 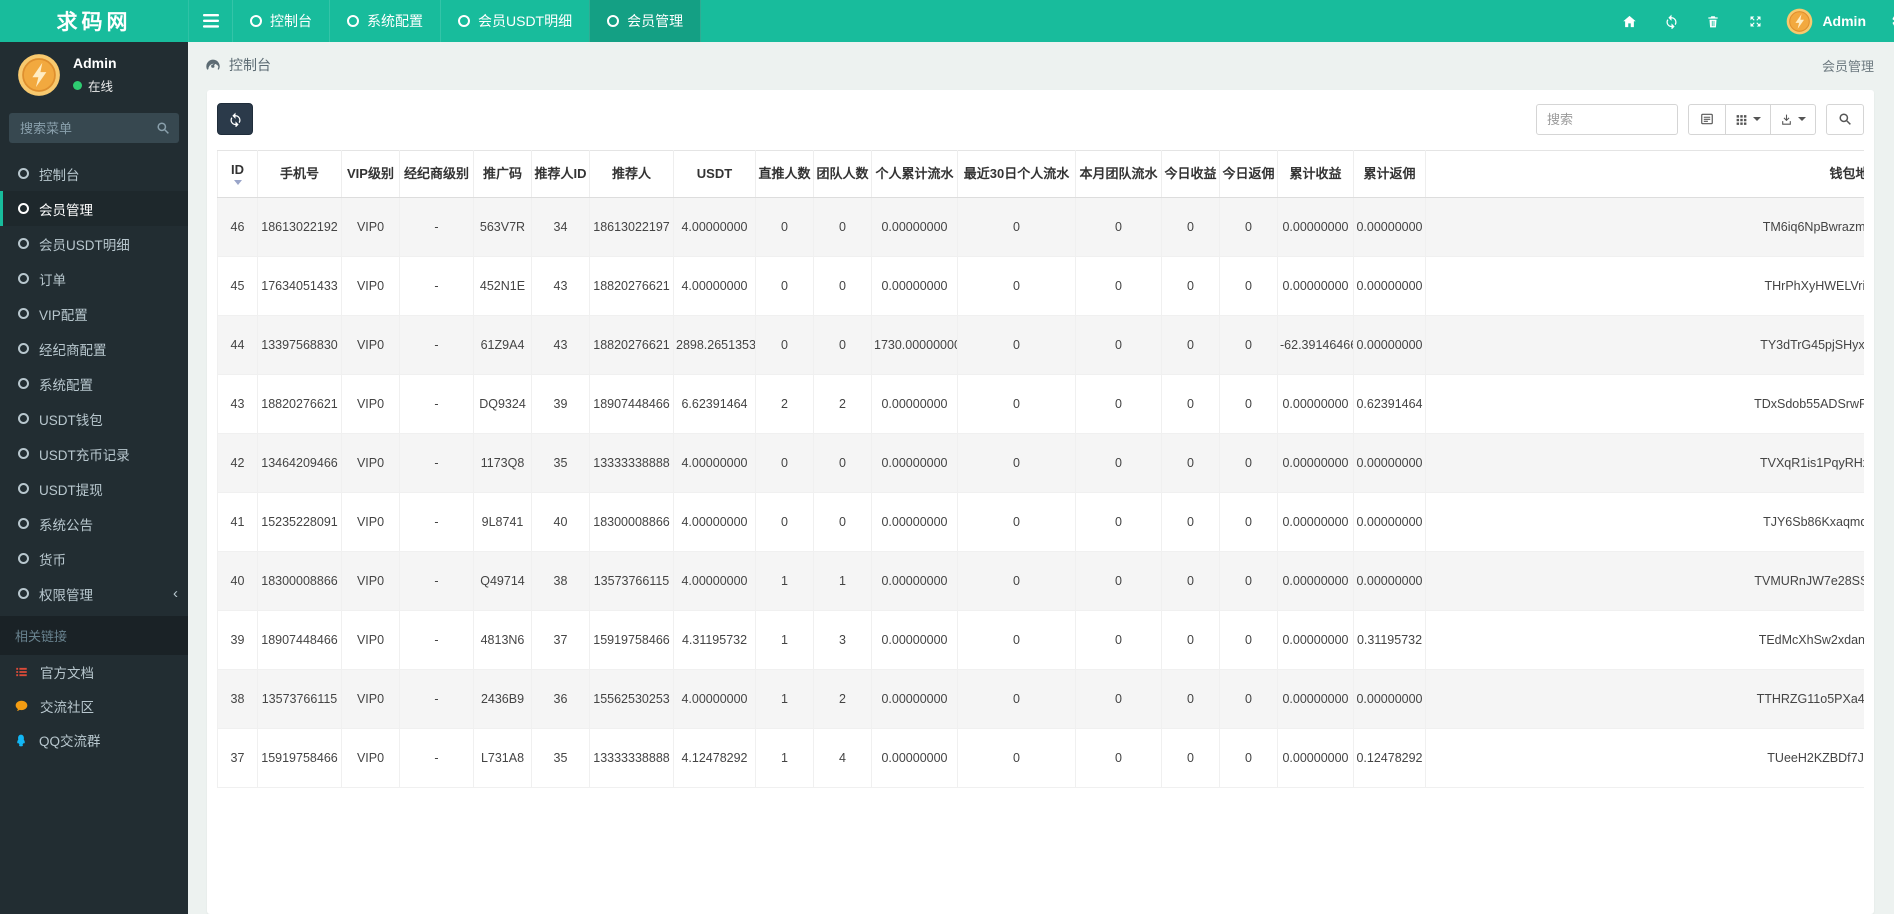 I want to click on refresh-button, so click(x=235, y=119).